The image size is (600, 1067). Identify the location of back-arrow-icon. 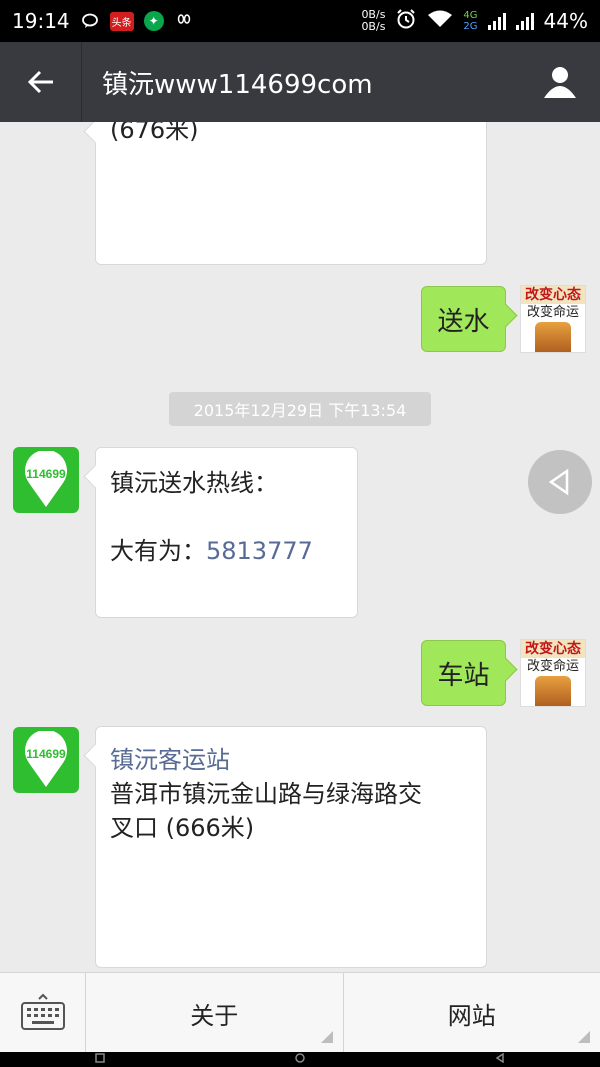
(40, 82).